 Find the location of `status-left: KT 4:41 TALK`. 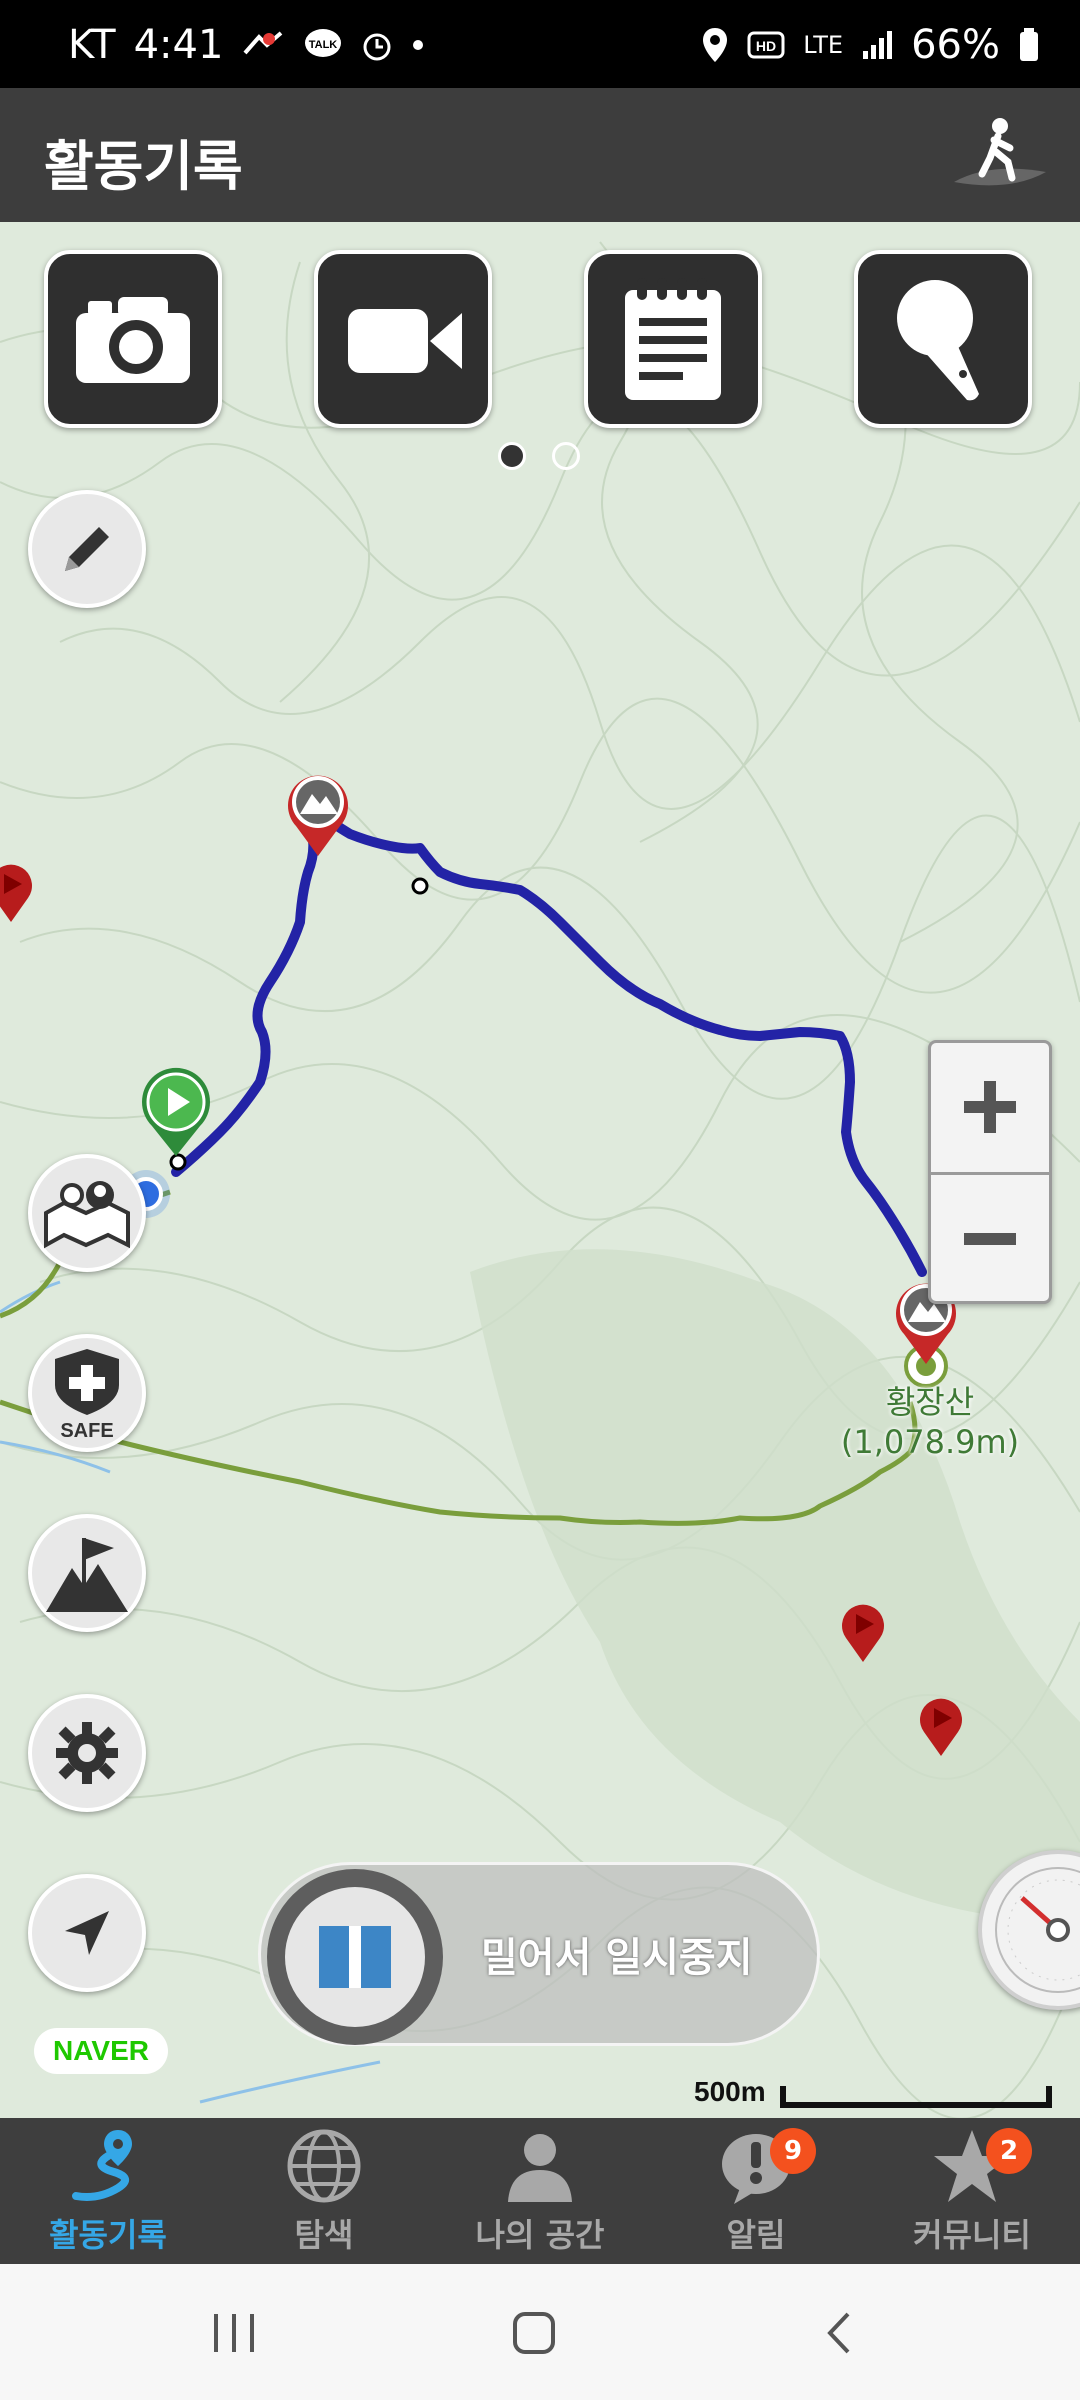

status-left: KT 4:41 TALK is located at coordinates (246, 45).